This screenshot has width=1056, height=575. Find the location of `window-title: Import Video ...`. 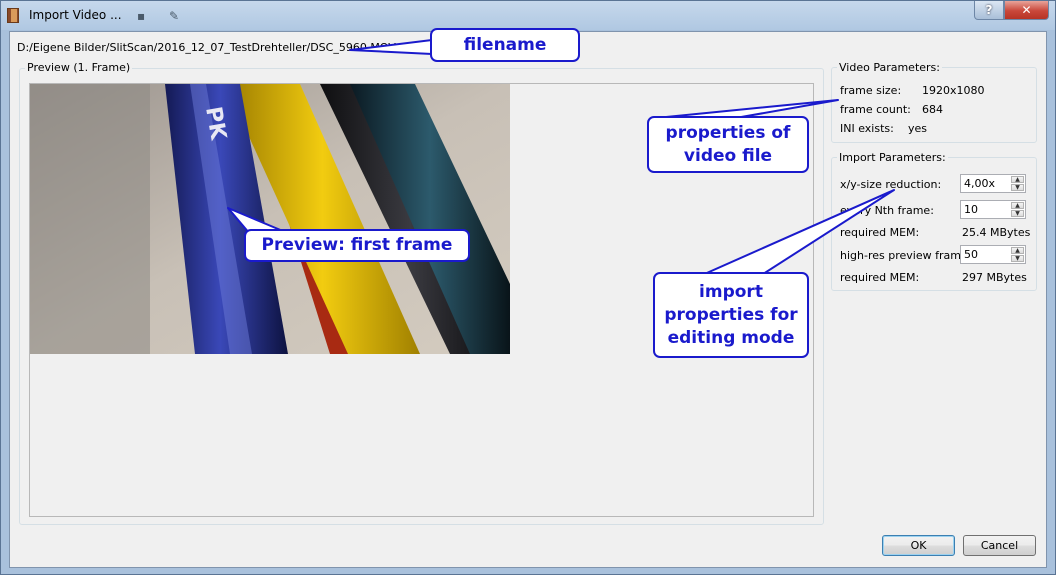

window-title: Import Video ... is located at coordinates (75, 15).